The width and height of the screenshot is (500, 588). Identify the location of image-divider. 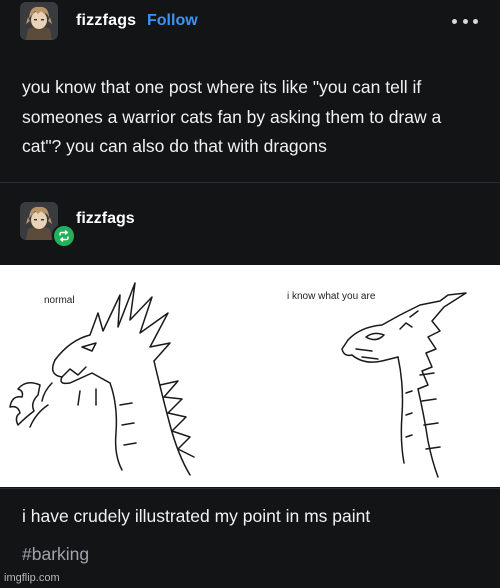
(250, 488).